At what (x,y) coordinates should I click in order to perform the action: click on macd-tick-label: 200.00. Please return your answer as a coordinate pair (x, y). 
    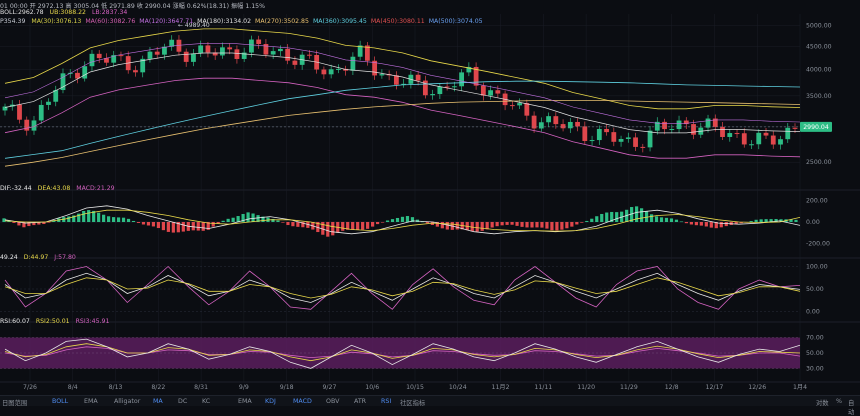
    Looking at the image, I should click on (817, 200).